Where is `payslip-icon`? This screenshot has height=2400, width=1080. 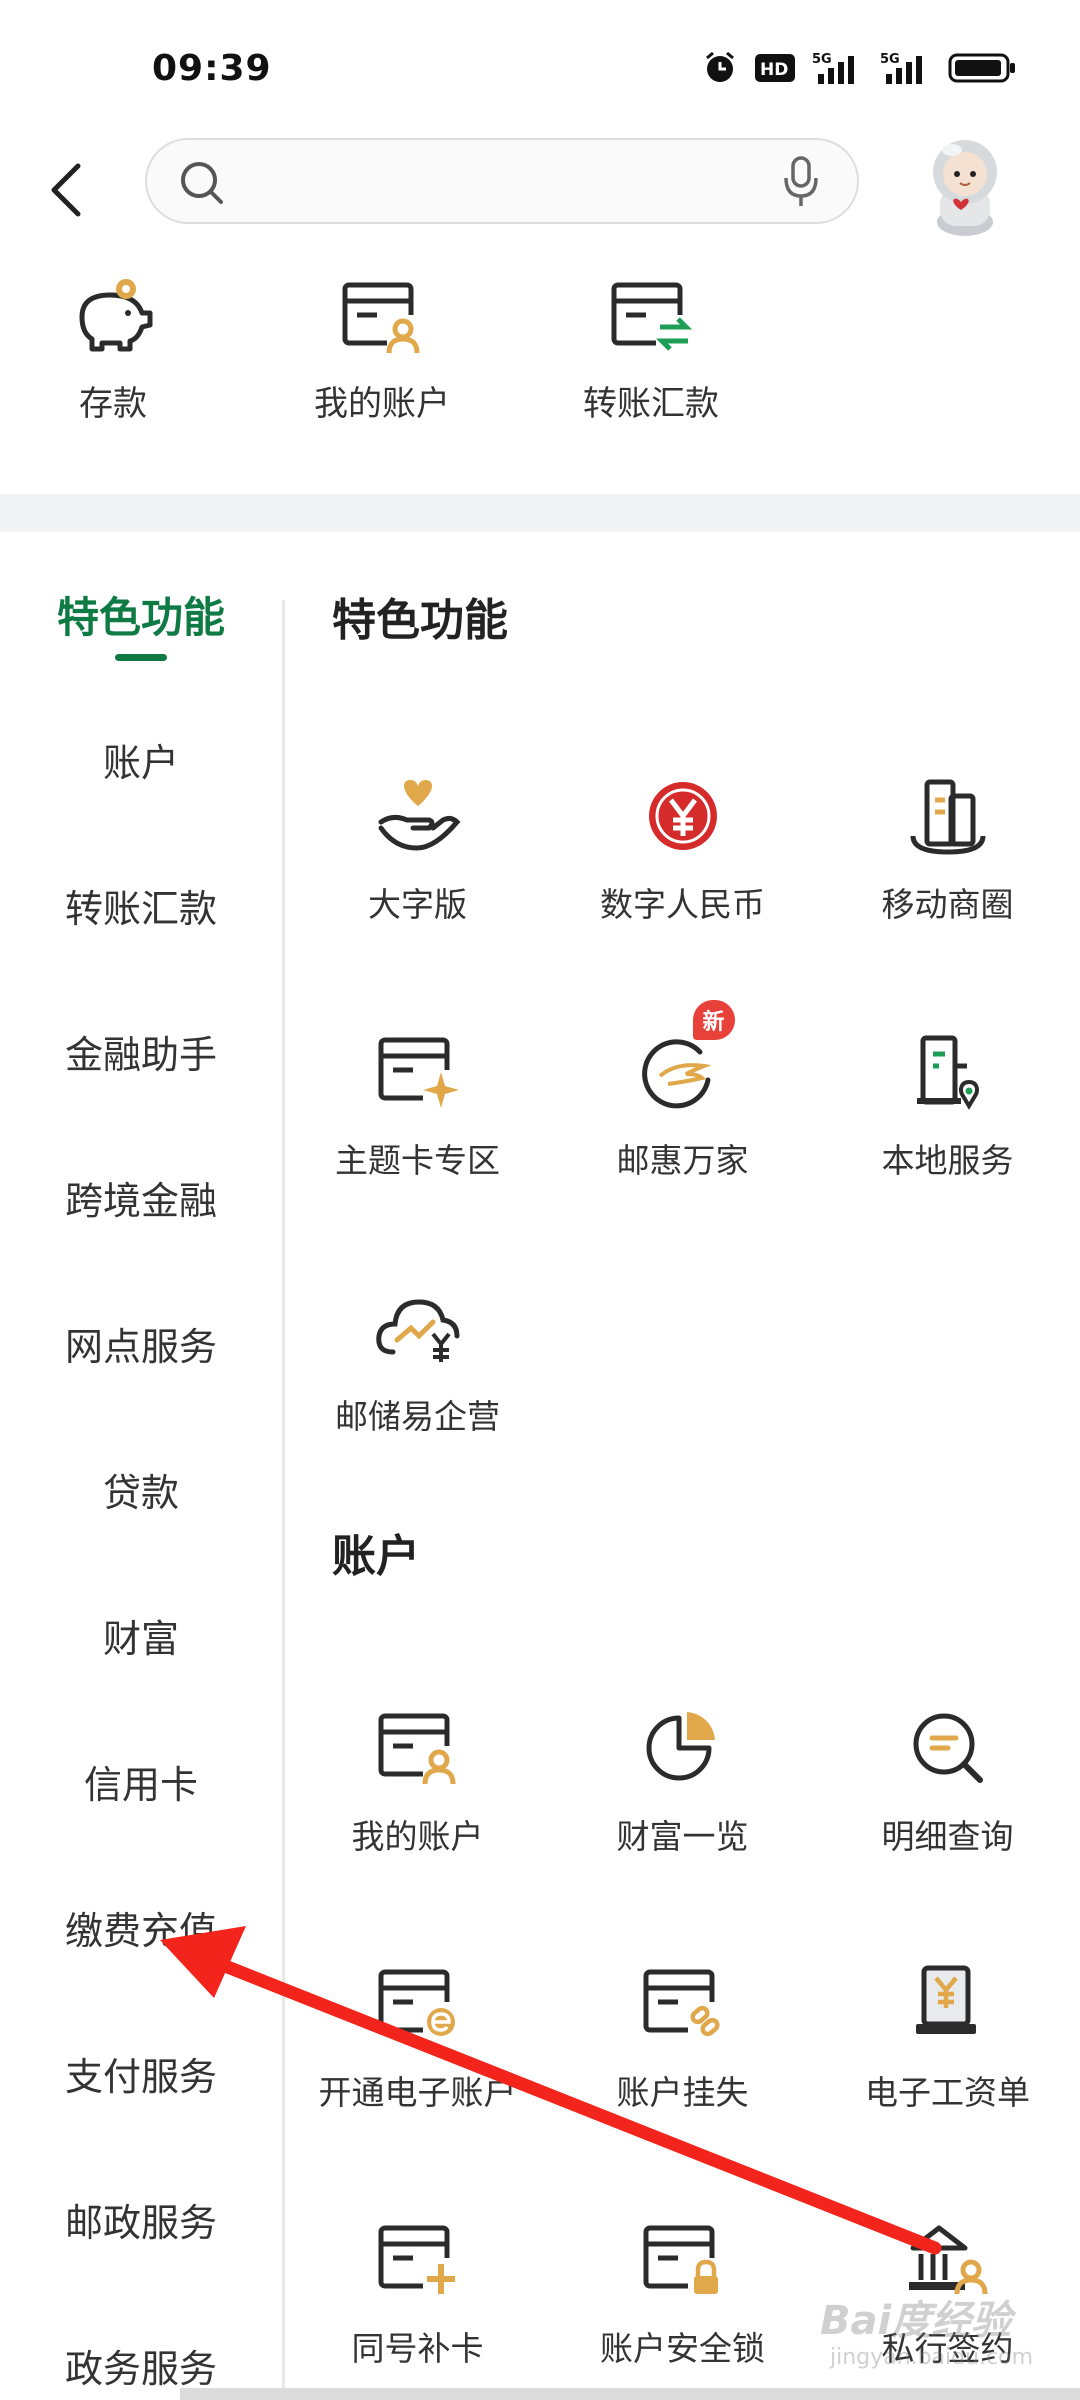 payslip-icon is located at coordinates (948, 2004).